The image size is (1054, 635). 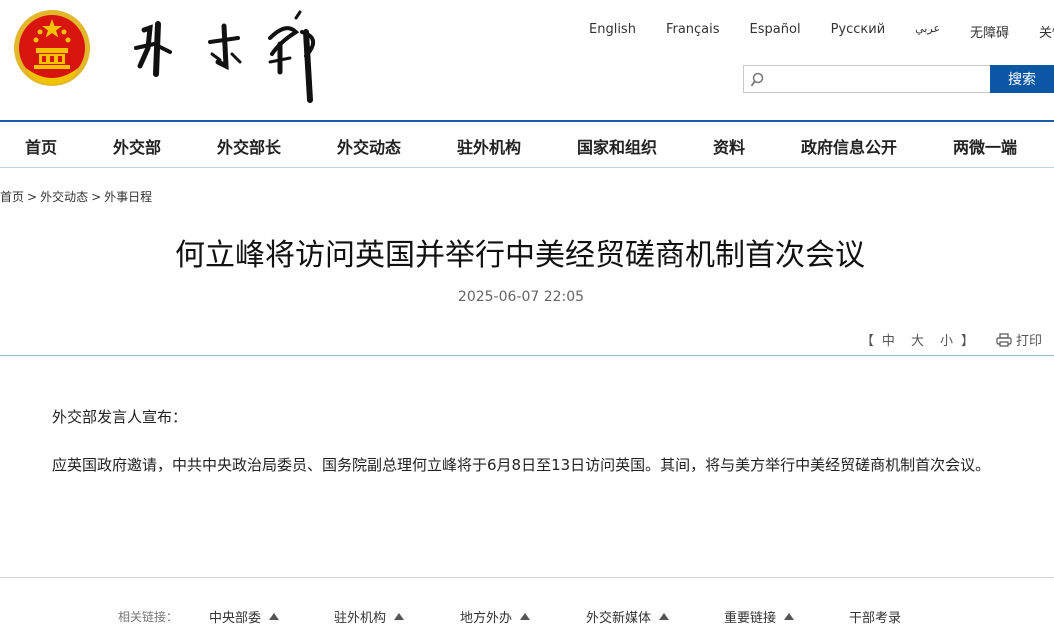 What do you see at coordinates (64, 197) in the screenshot?
I see `breadcrumb-diplomatic-news: 外交动态` at bounding box center [64, 197].